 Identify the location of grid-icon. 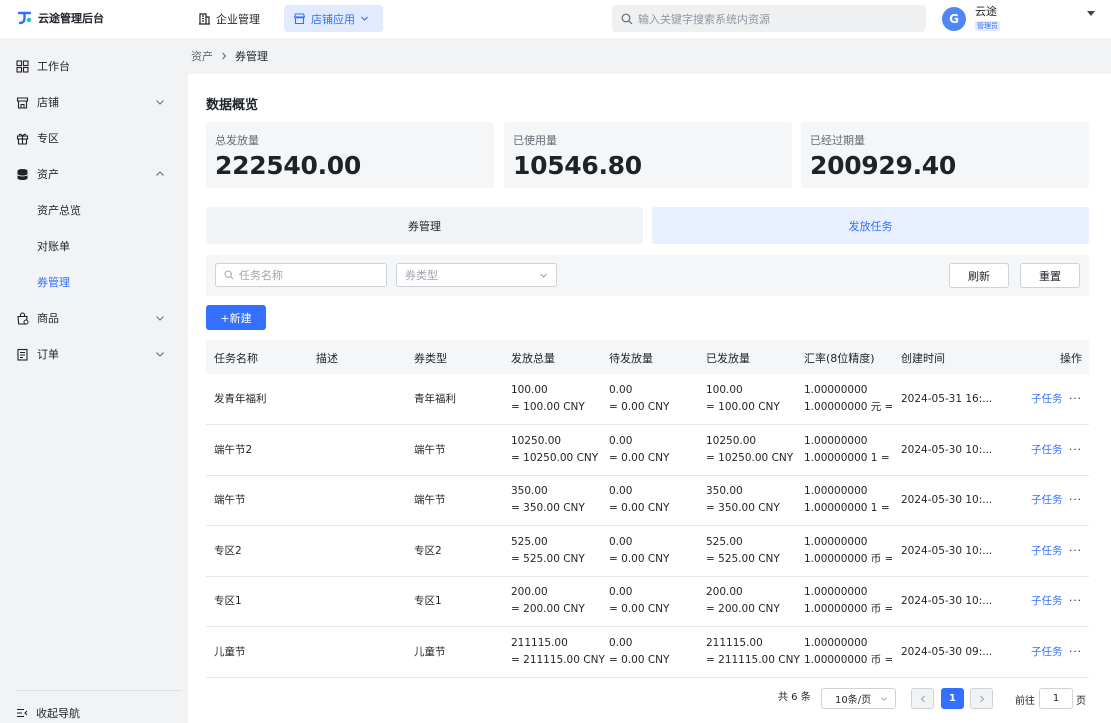
(22, 66).